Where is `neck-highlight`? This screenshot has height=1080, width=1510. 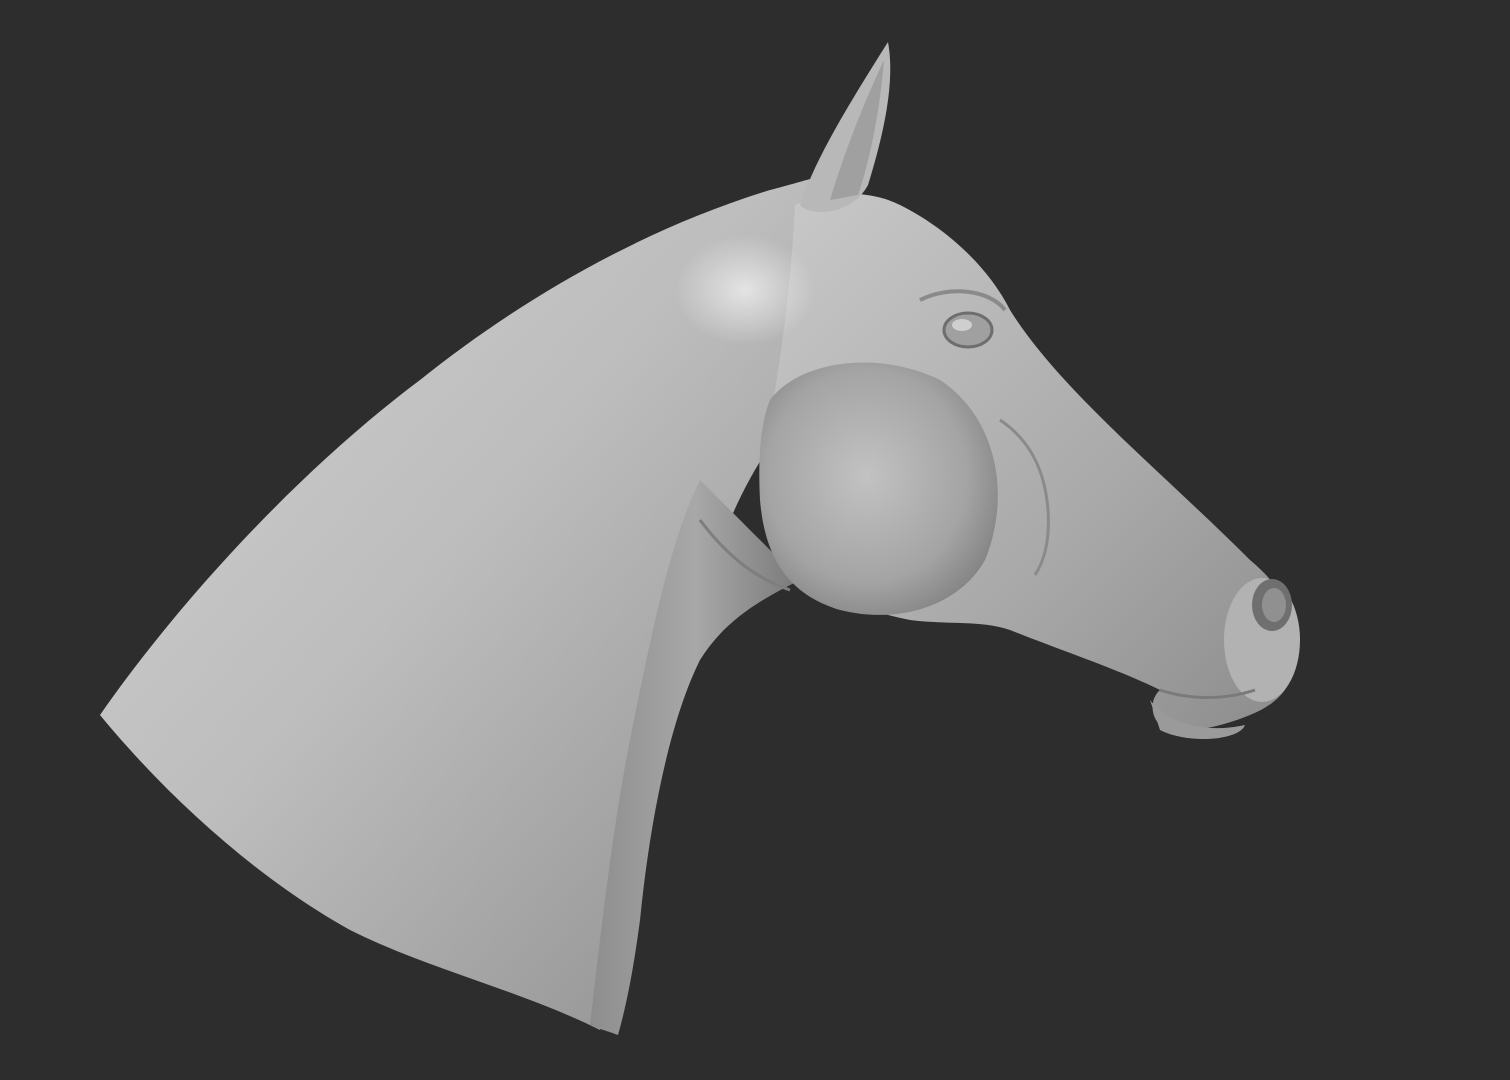
neck-highlight is located at coordinates (745, 290).